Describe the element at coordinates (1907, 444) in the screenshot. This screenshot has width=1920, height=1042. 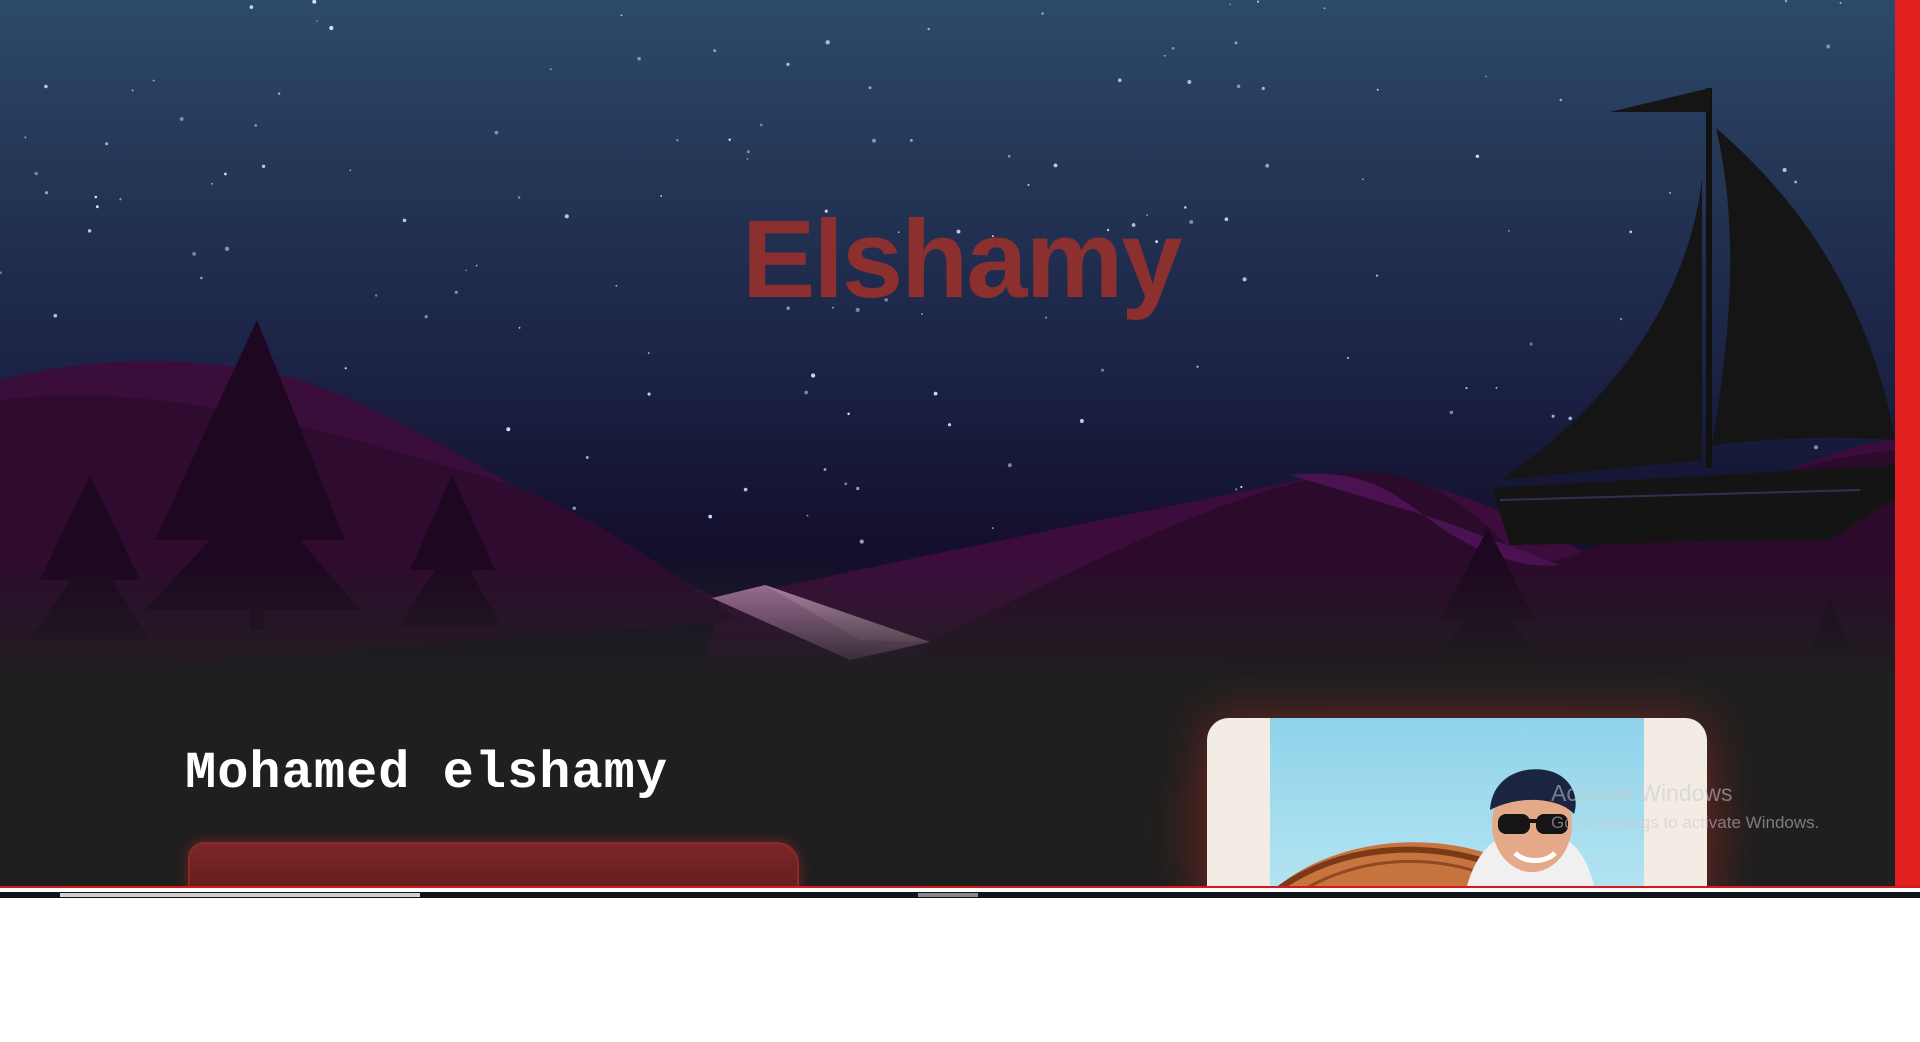
I see `right-frame-border` at that location.